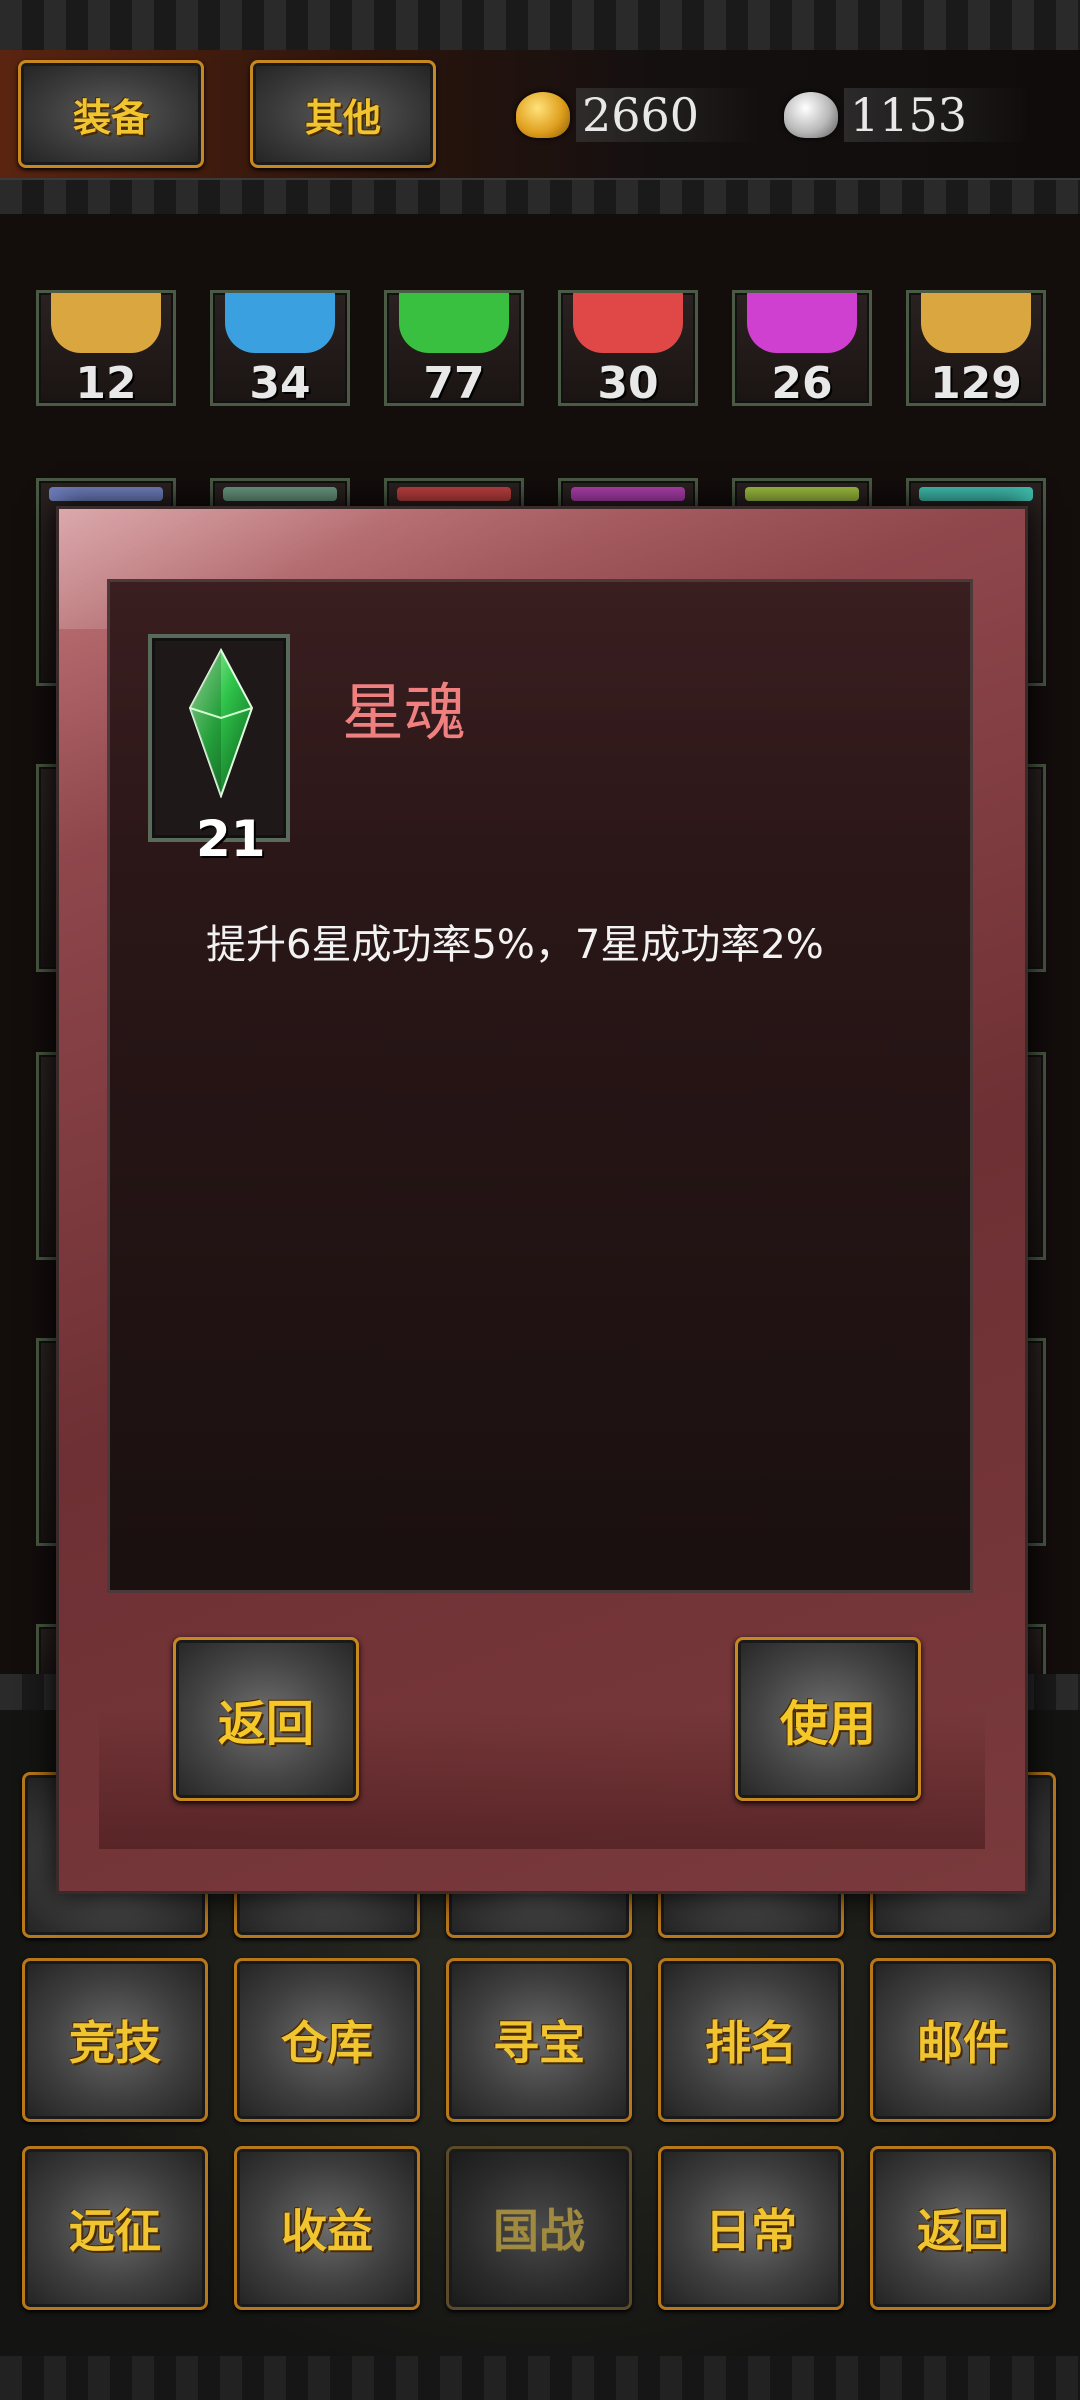  What do you see at coordinates (266, 1719) in the screenshot?
I see `back-button: 返回` at bounding box center [266, 1719].